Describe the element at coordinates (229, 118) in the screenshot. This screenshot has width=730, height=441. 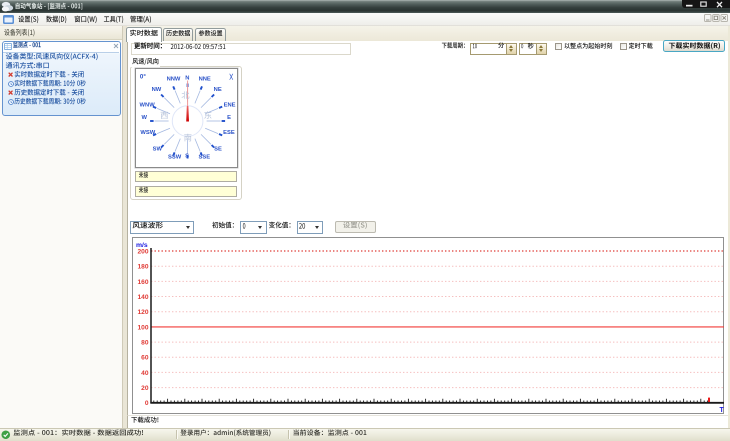
I see `svg-text: E` at that location.